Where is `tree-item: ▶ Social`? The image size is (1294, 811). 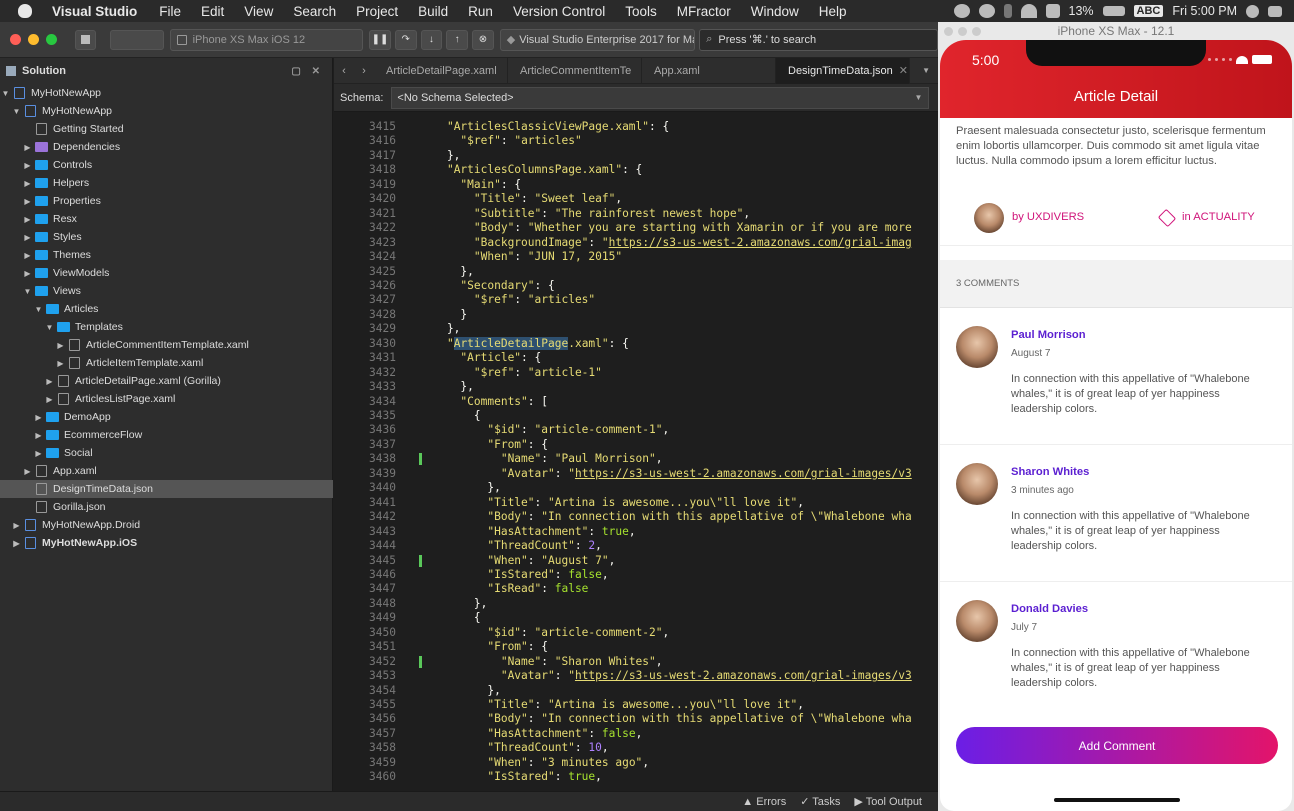 tree-item: ▶ Social is located at coordinates (166, 453).